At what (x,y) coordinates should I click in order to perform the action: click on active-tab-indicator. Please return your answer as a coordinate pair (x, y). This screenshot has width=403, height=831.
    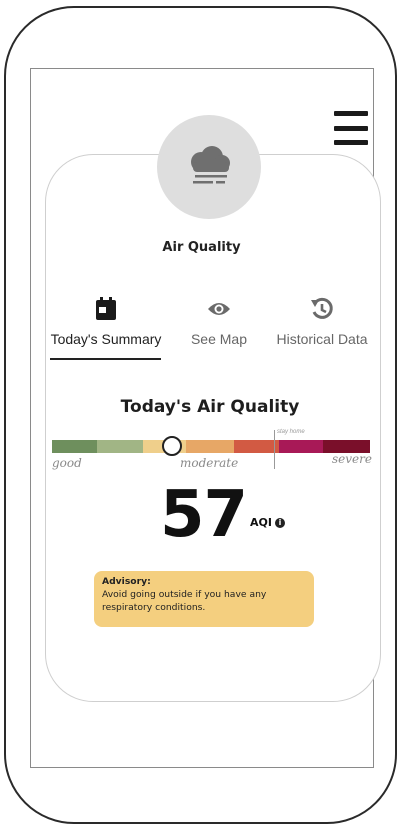
    Looking at the image, I should click on (105, 359).